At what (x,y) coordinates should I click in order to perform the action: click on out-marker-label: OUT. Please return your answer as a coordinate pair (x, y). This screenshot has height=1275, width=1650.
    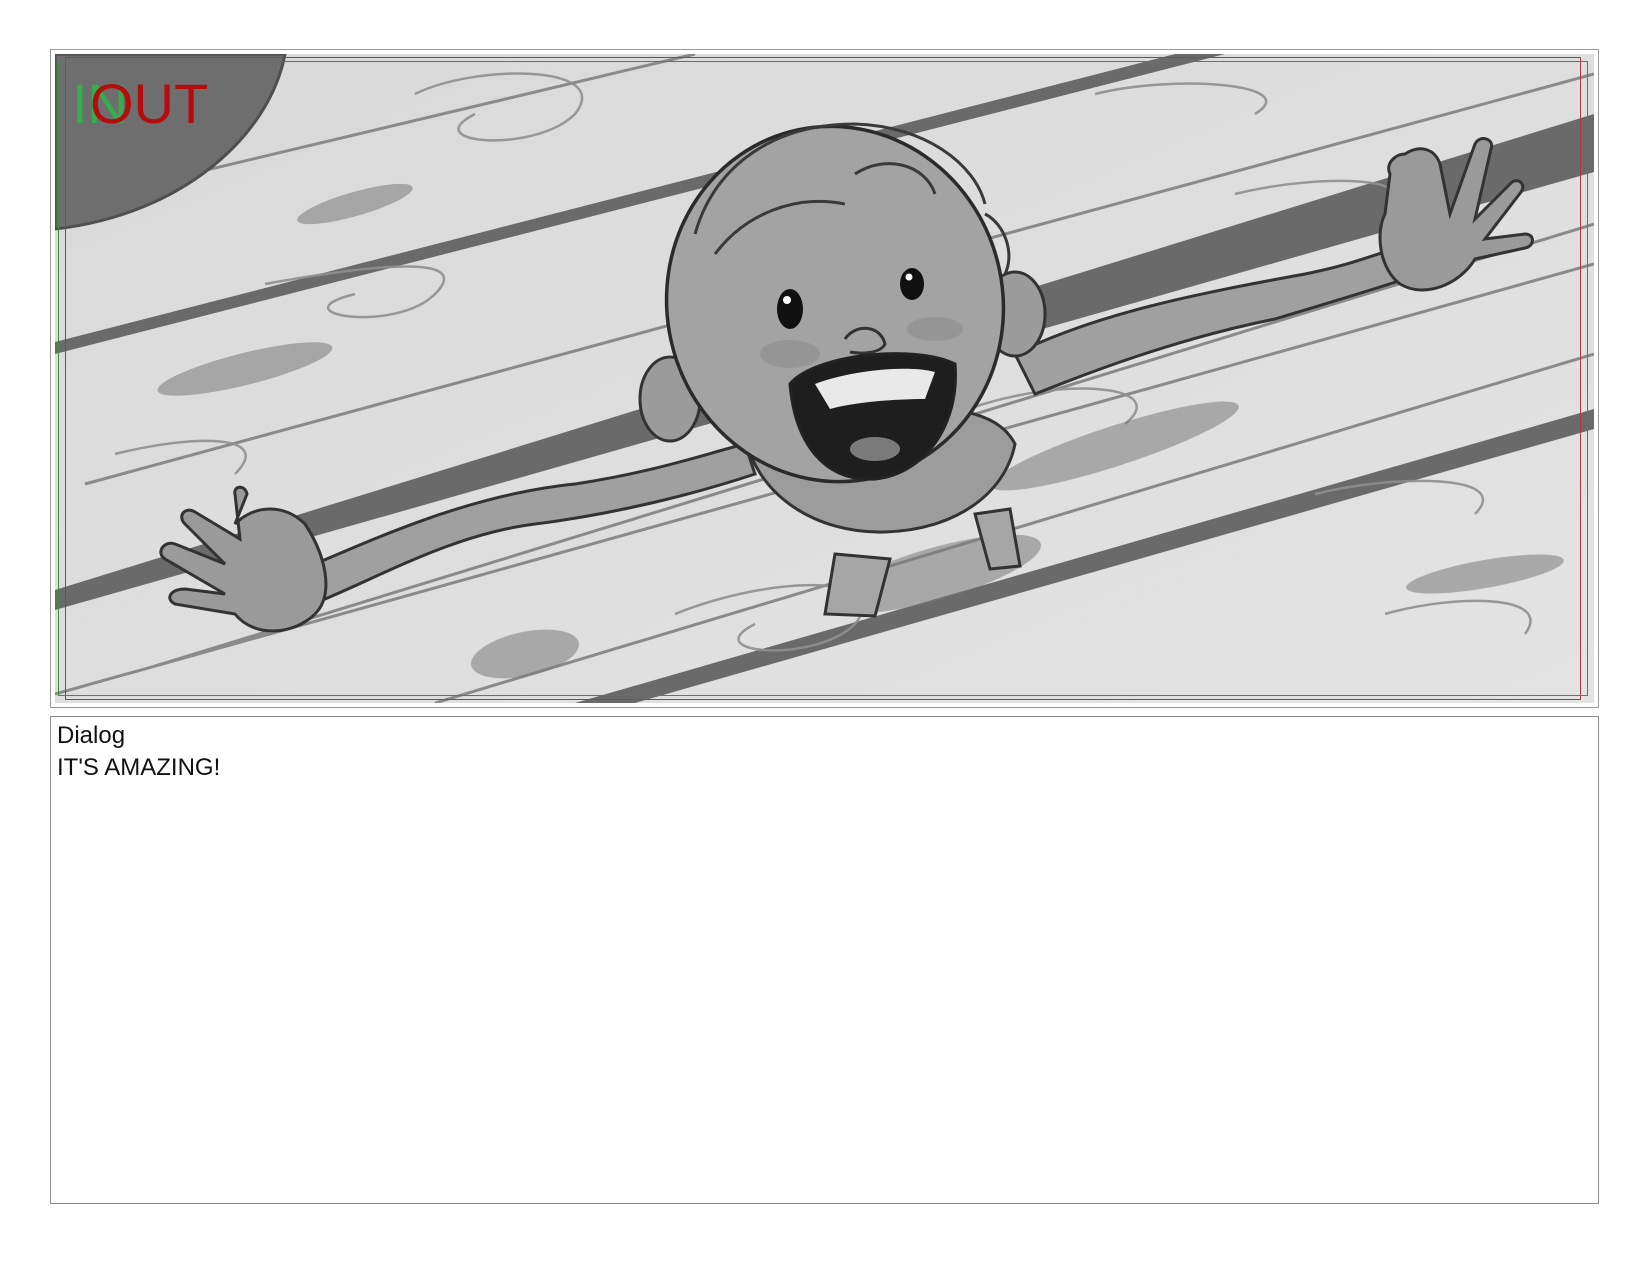
    Looking at the image, I should click on (149, 103).